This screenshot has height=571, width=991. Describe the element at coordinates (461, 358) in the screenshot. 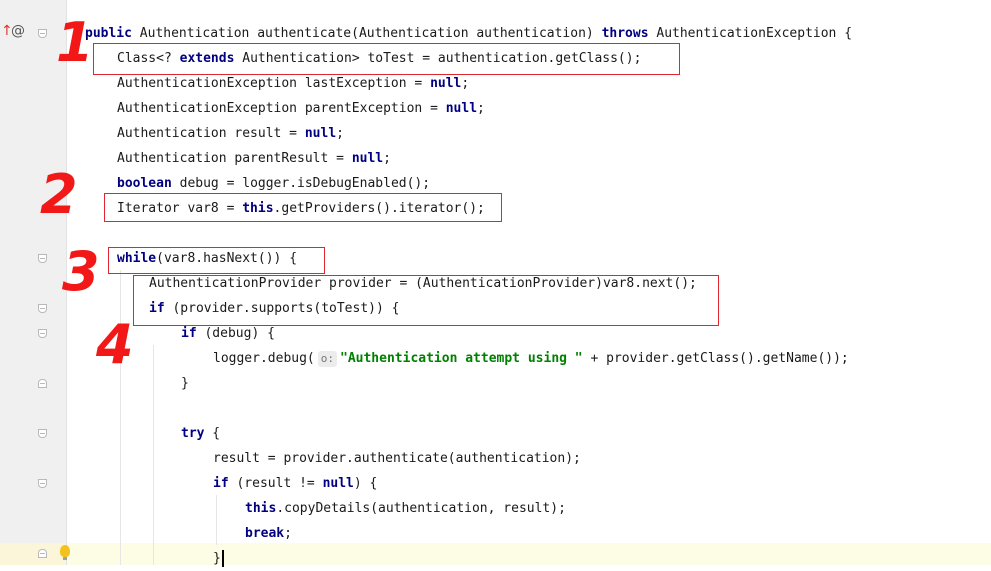

I see `code-token: "Authentication attempt using "` at that location.